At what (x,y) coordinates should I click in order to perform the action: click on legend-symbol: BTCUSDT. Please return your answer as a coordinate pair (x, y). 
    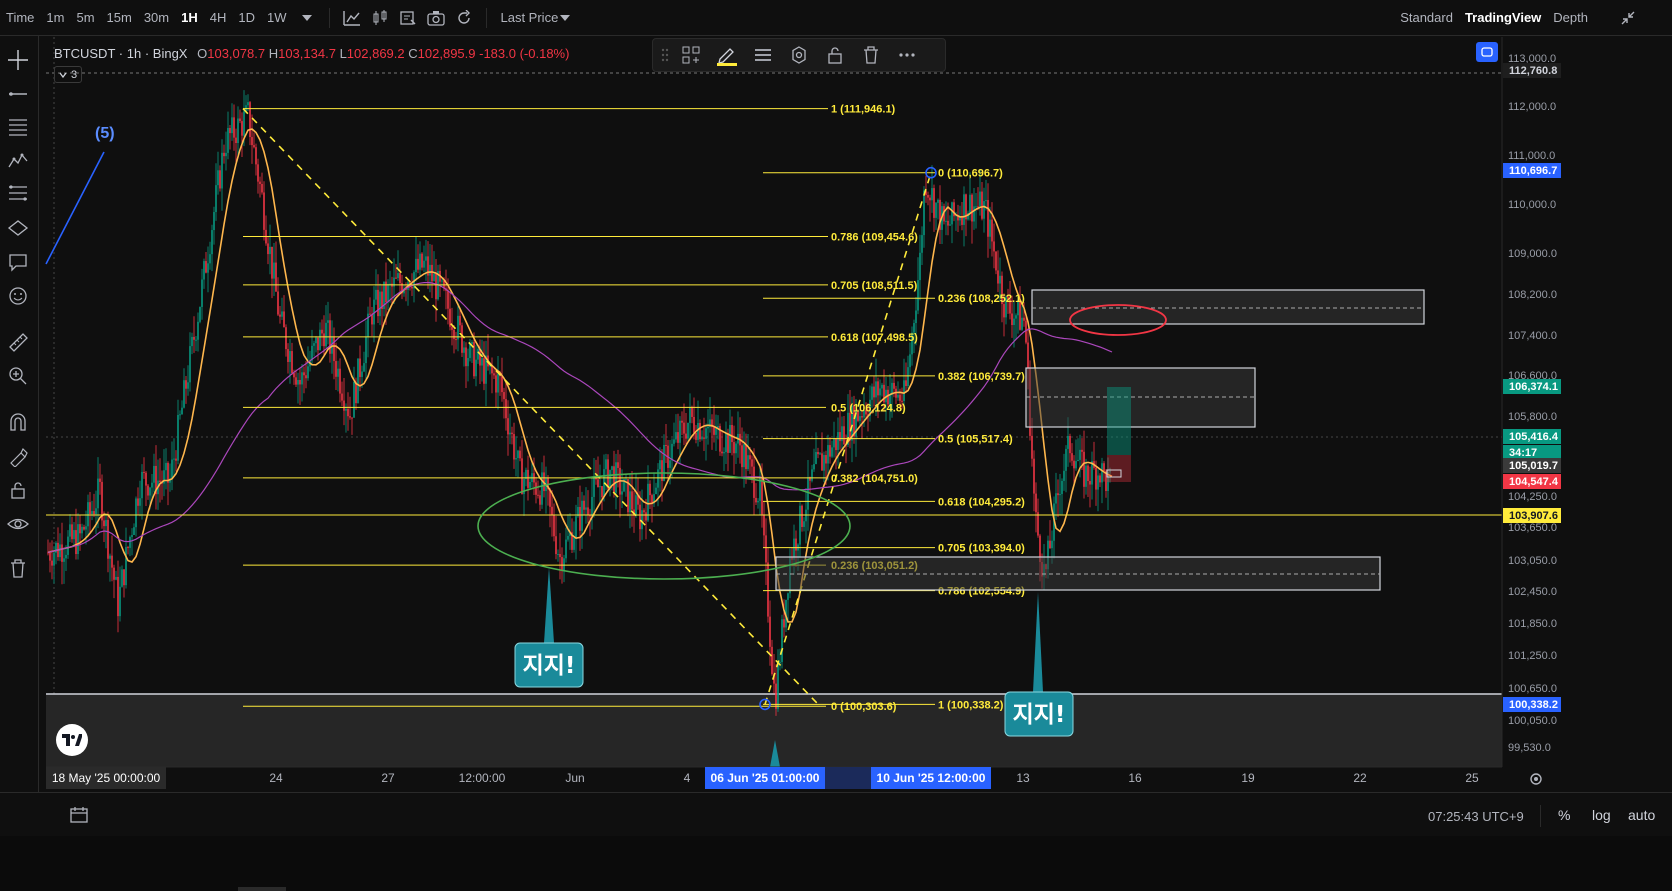
    Looking at the image, I should click on (84, 53).